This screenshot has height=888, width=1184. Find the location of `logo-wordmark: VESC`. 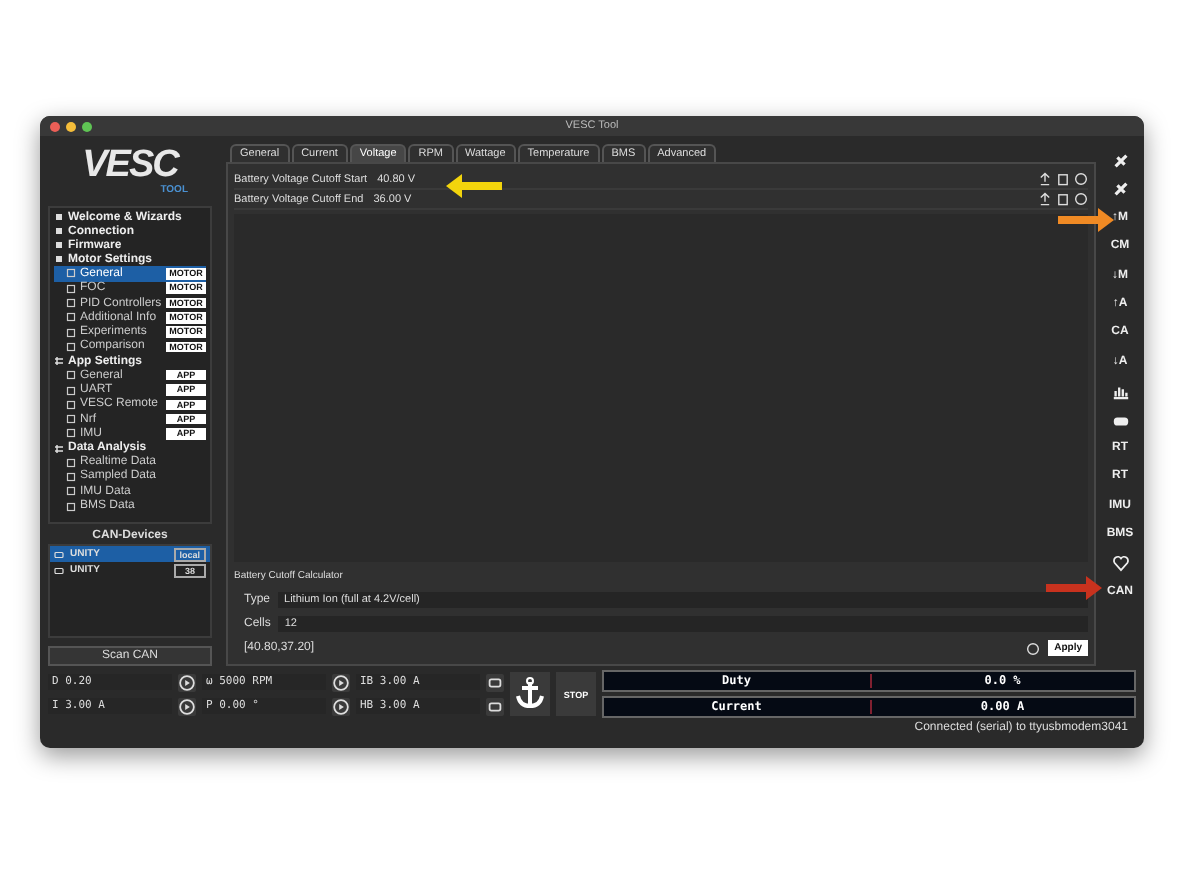

logo-wordmark: VESC is located at coordinates (130, 165).